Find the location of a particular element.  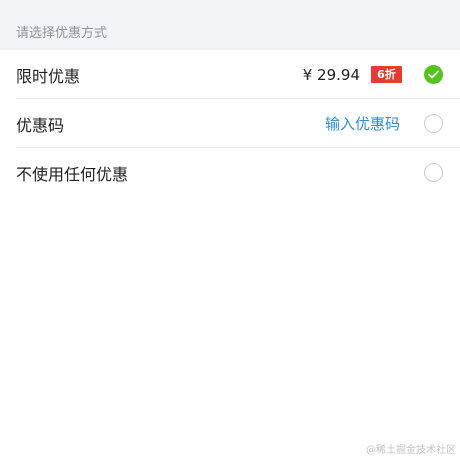

watermark-text: @稀土掘金技术社区 is located at coordinates (411, 450).